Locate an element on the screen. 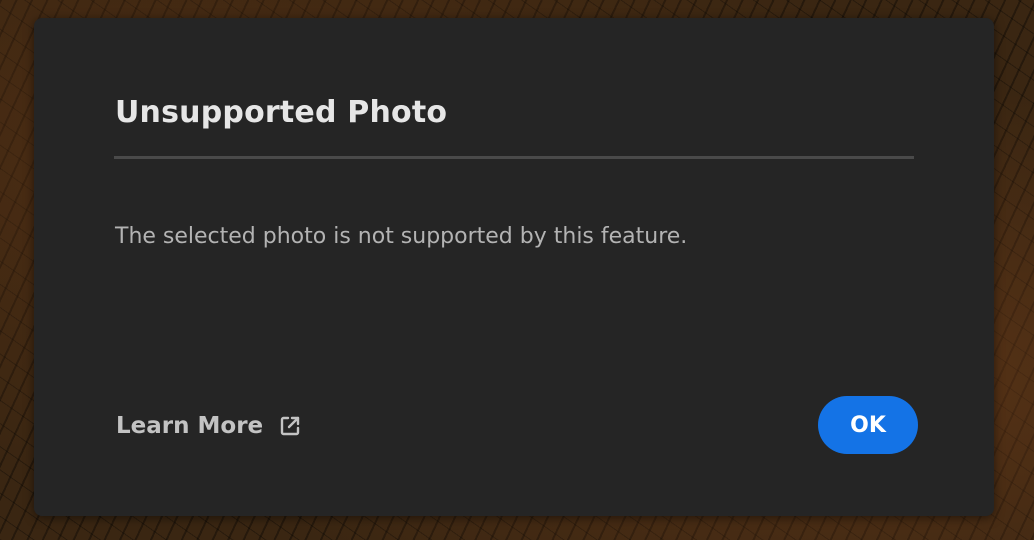  learn-more-link: Learn More is located at coordinates (208, 426).